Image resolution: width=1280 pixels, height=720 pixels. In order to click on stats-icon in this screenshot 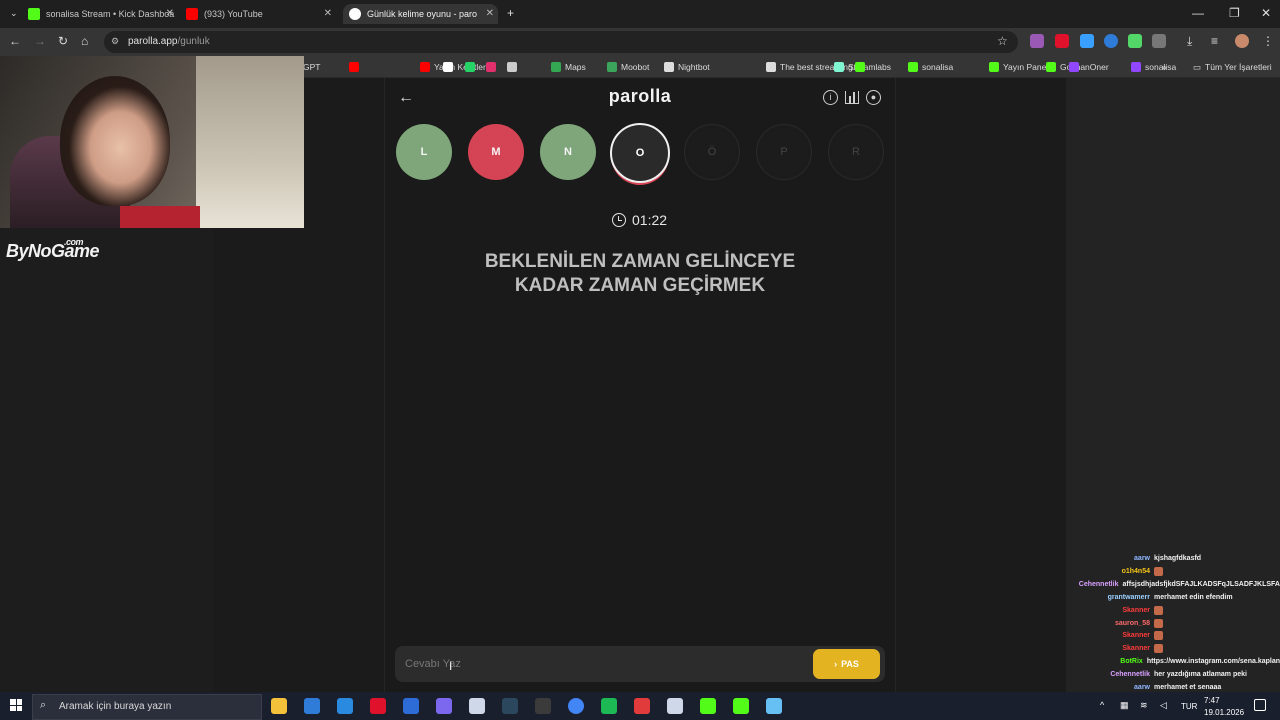, I will do `click(852, 97)`.